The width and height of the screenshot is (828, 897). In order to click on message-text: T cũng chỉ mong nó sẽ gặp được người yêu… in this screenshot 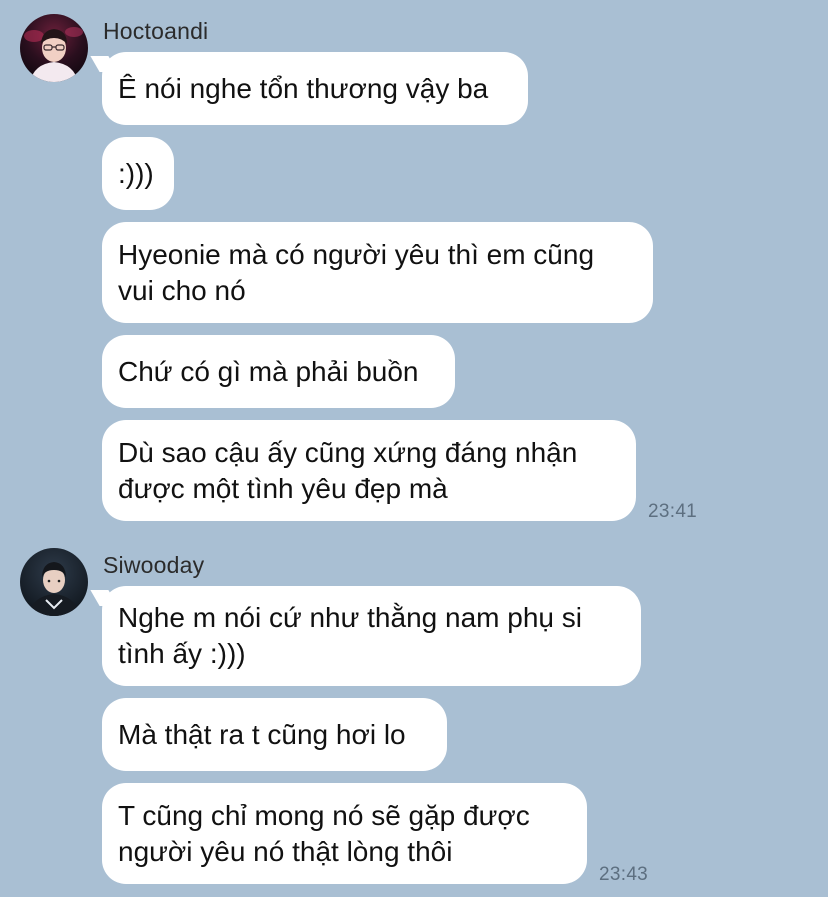, I will do `click(324, 833)`.